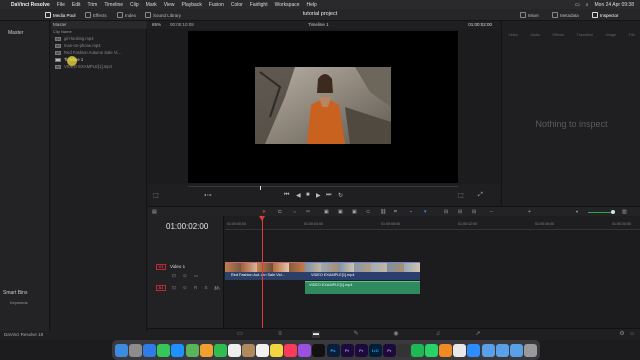  What do you see at coordinates (151, 5) in the screenshot?
I see `menu-mark: Mark` at bounding box center [151, 5].